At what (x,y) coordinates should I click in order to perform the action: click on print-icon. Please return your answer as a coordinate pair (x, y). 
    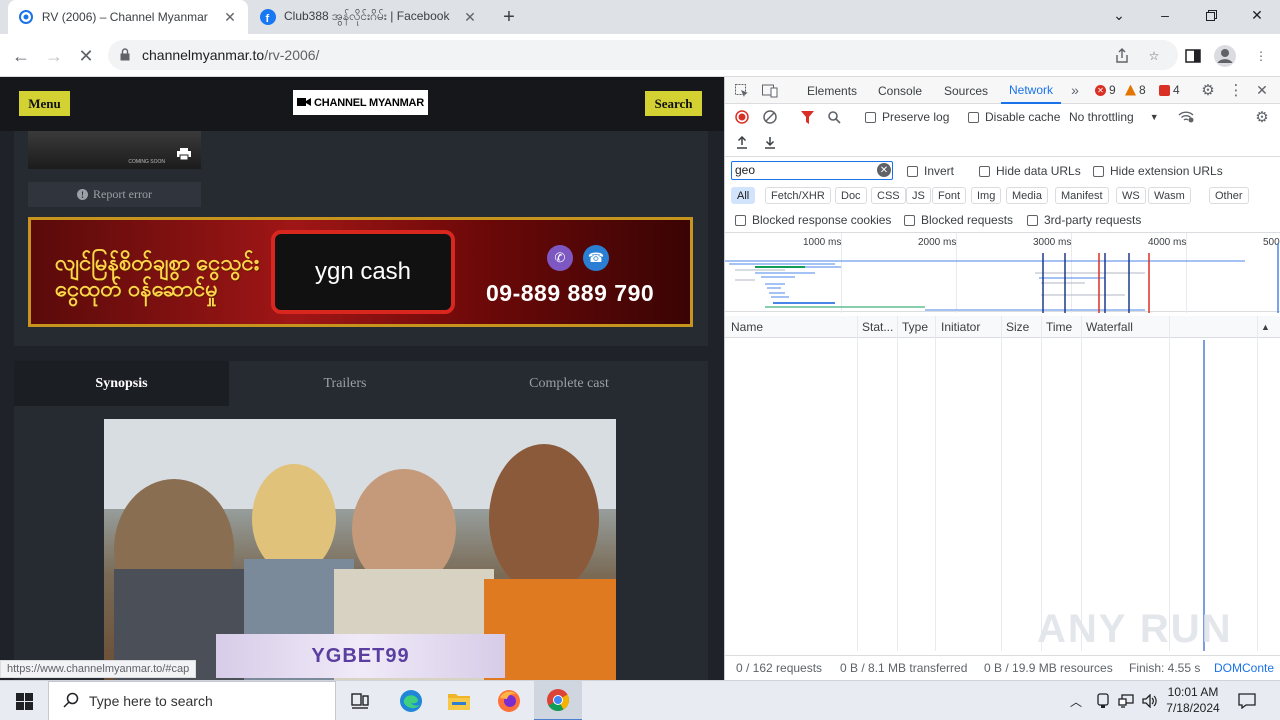
    Looking at the image, I should click on (184, 155).